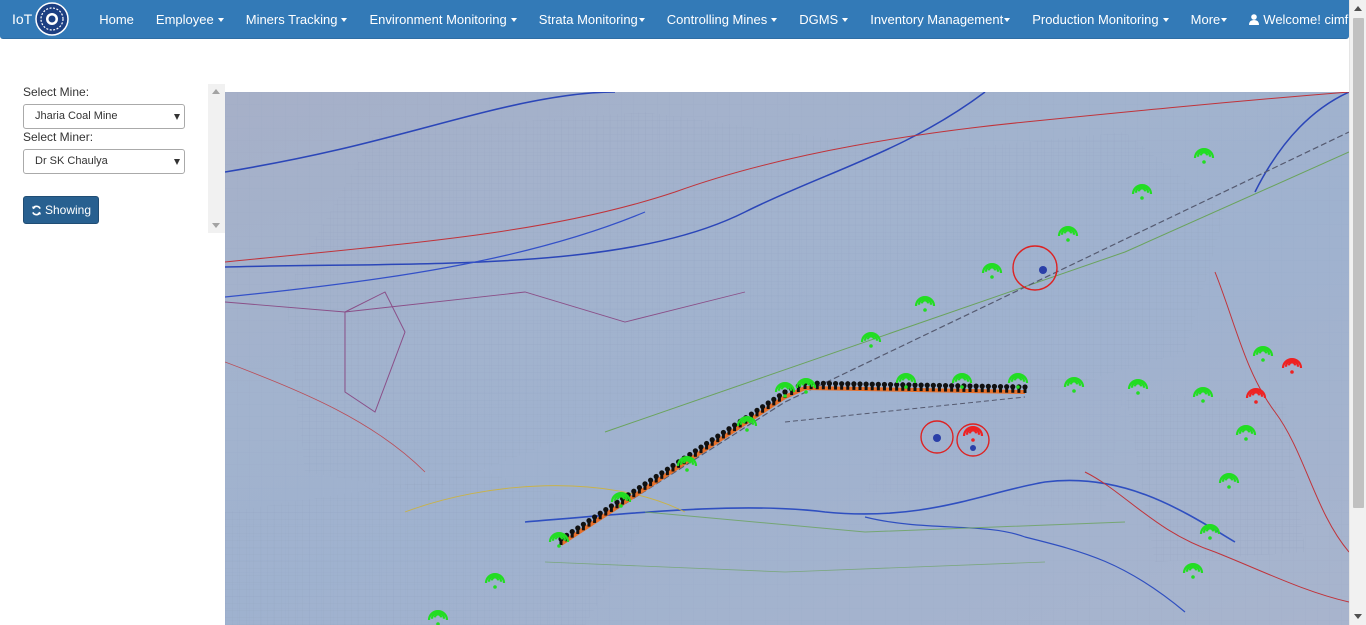  I want to click on miner-select-value: Dr SK Chaulya, so click(71, 161).